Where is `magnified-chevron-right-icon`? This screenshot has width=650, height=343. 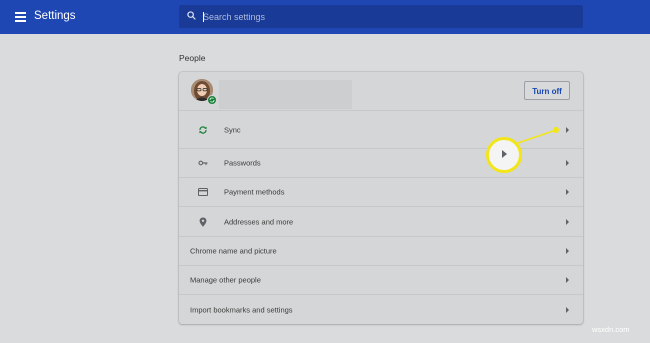 magnified-chevron-right-icon is located at coordinates (504, 154).